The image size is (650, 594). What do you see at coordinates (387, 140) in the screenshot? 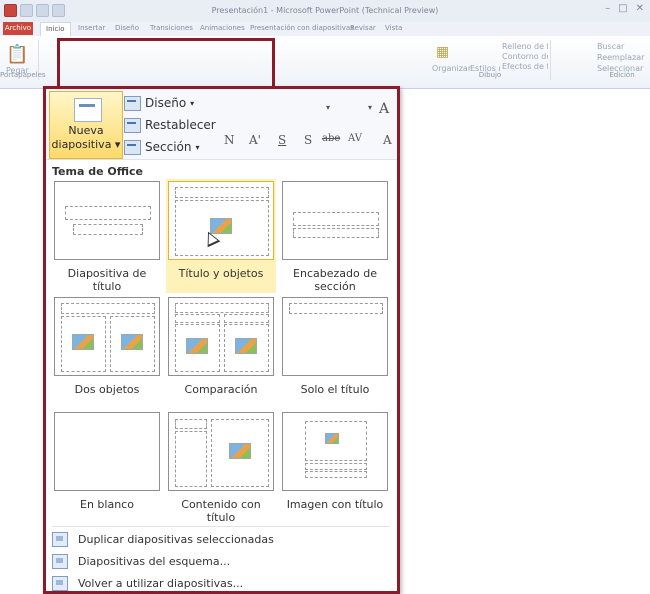
I see `change-case-icon: A` at bounding box center [387, 140].